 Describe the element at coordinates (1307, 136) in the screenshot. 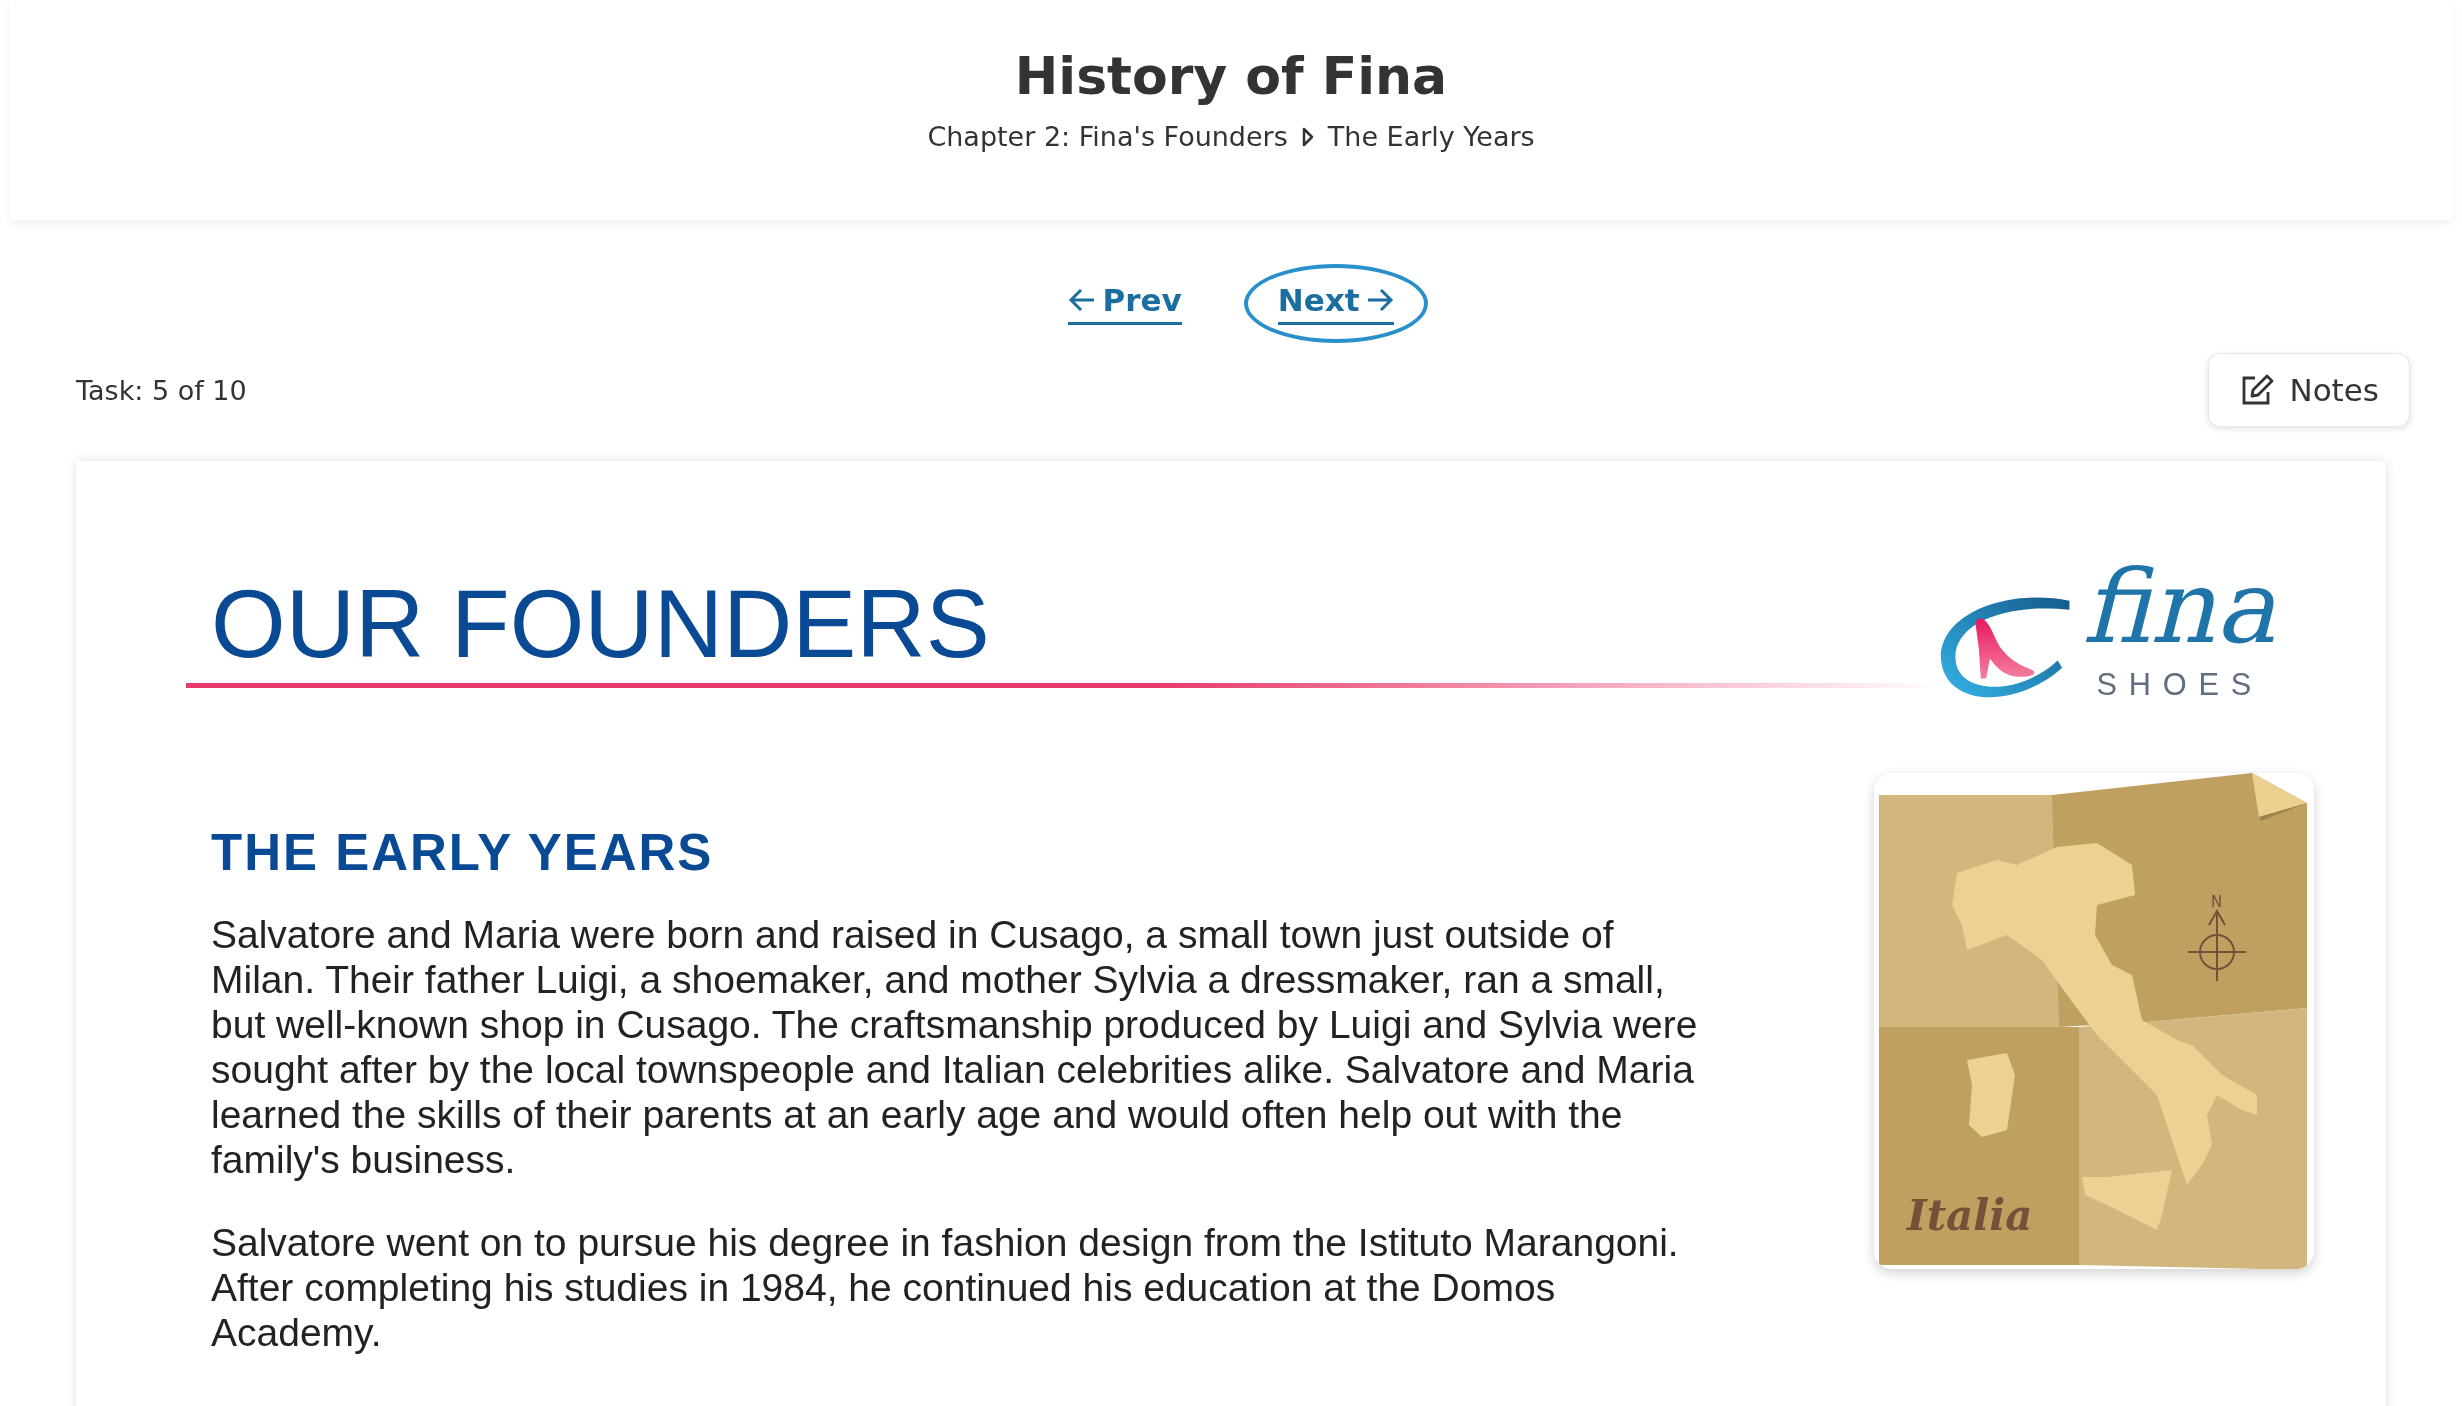

I see `breadcrumb-separator-icon` at that location.